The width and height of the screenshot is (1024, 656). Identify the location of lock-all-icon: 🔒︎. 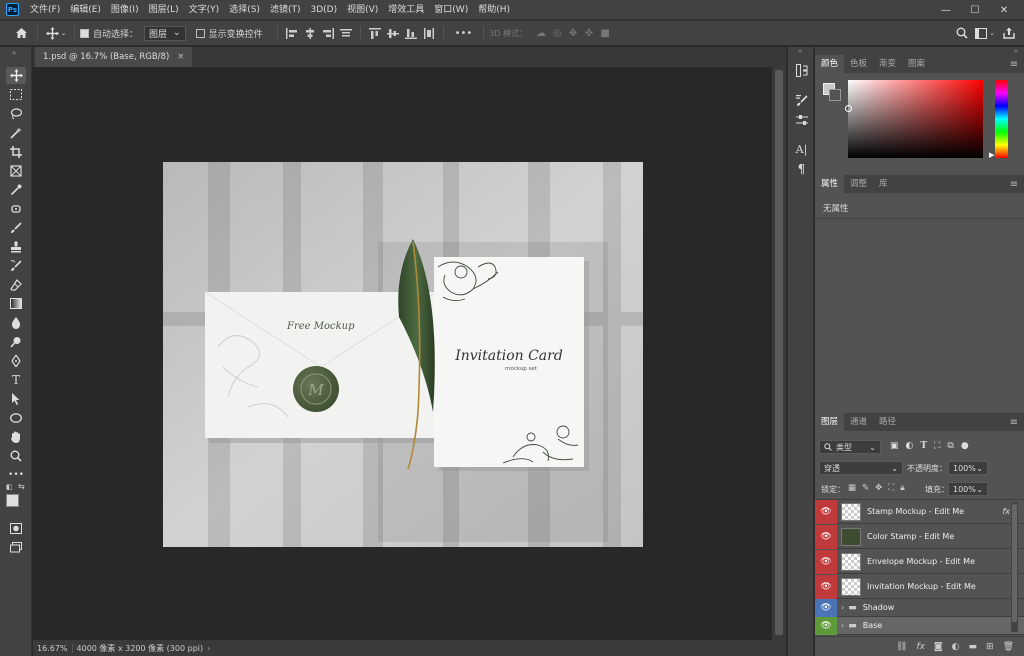
(902, 488).